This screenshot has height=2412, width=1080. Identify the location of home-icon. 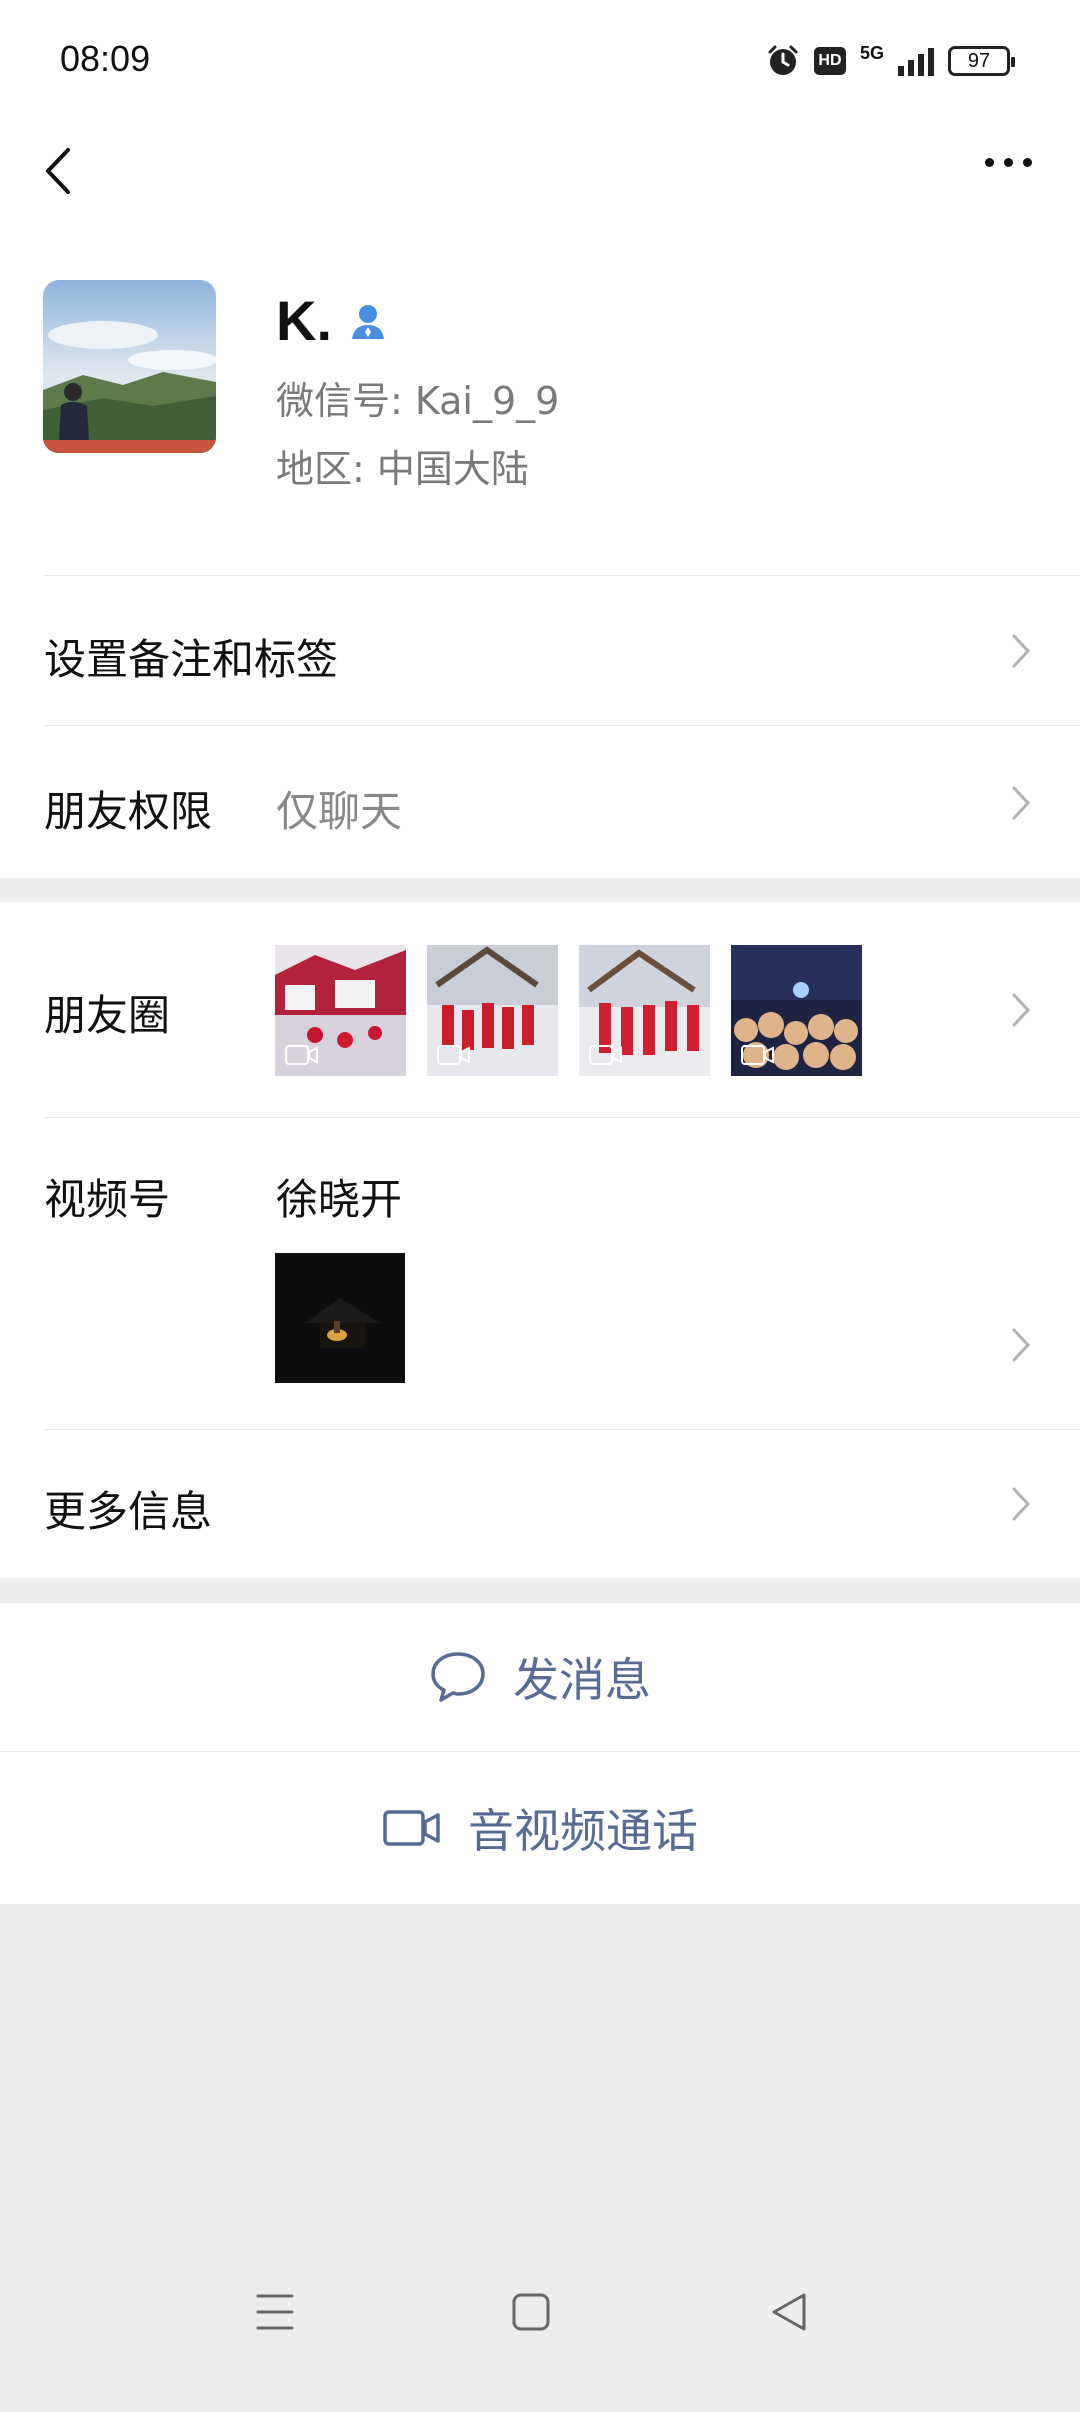
(531, 2312).